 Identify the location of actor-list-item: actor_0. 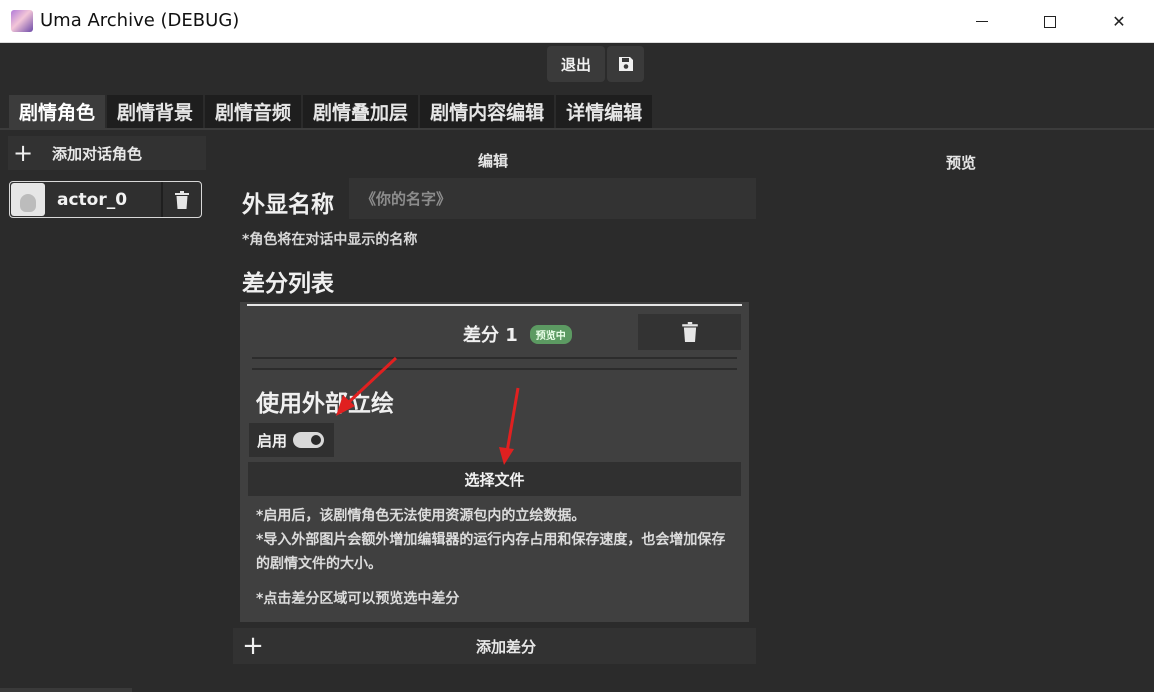
(105, 199).